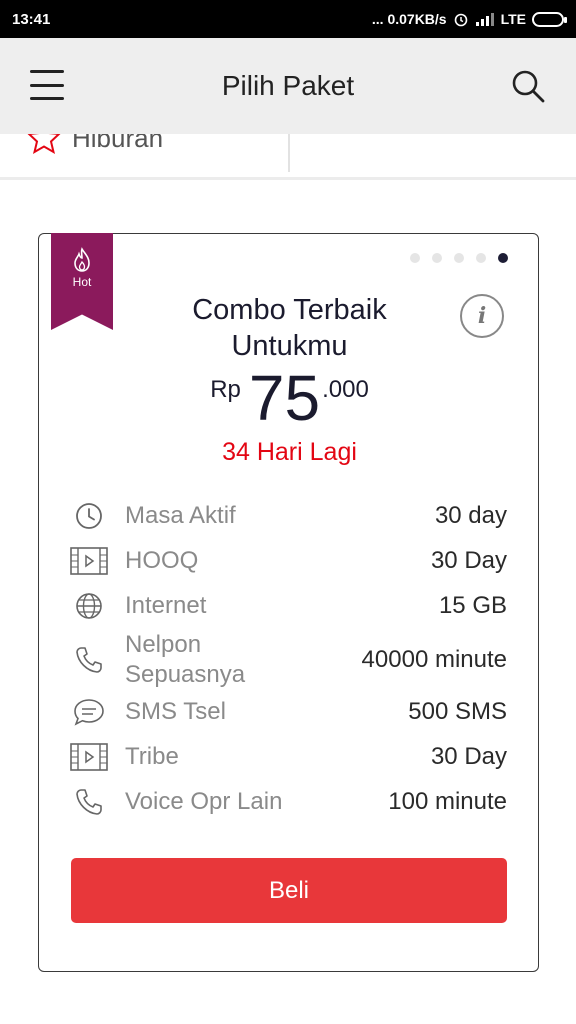 This screenshot has height=1024, width=576. I want to click on carousel-dot-active, so click(503, 258).